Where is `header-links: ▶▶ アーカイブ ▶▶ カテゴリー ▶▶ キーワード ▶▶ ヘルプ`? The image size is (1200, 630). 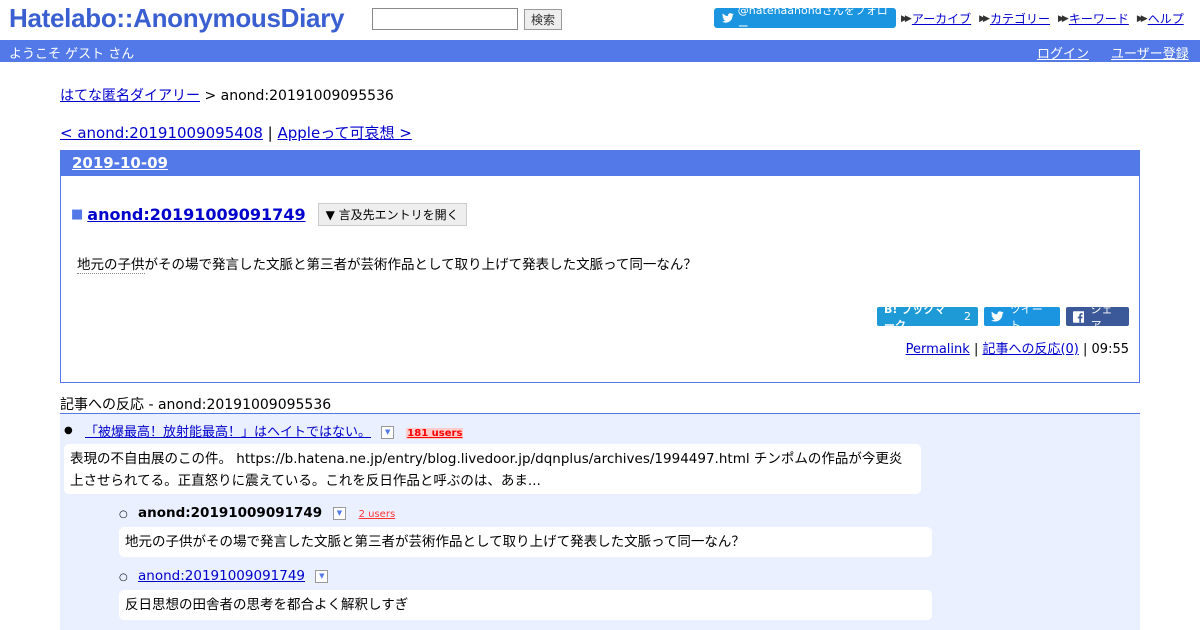
header-links: ▶▶ アーカイブ ▶▶ カテゴリー ▶▶ キーワード ▶▶ ヘルプ is located at coordinates (1042, 18).